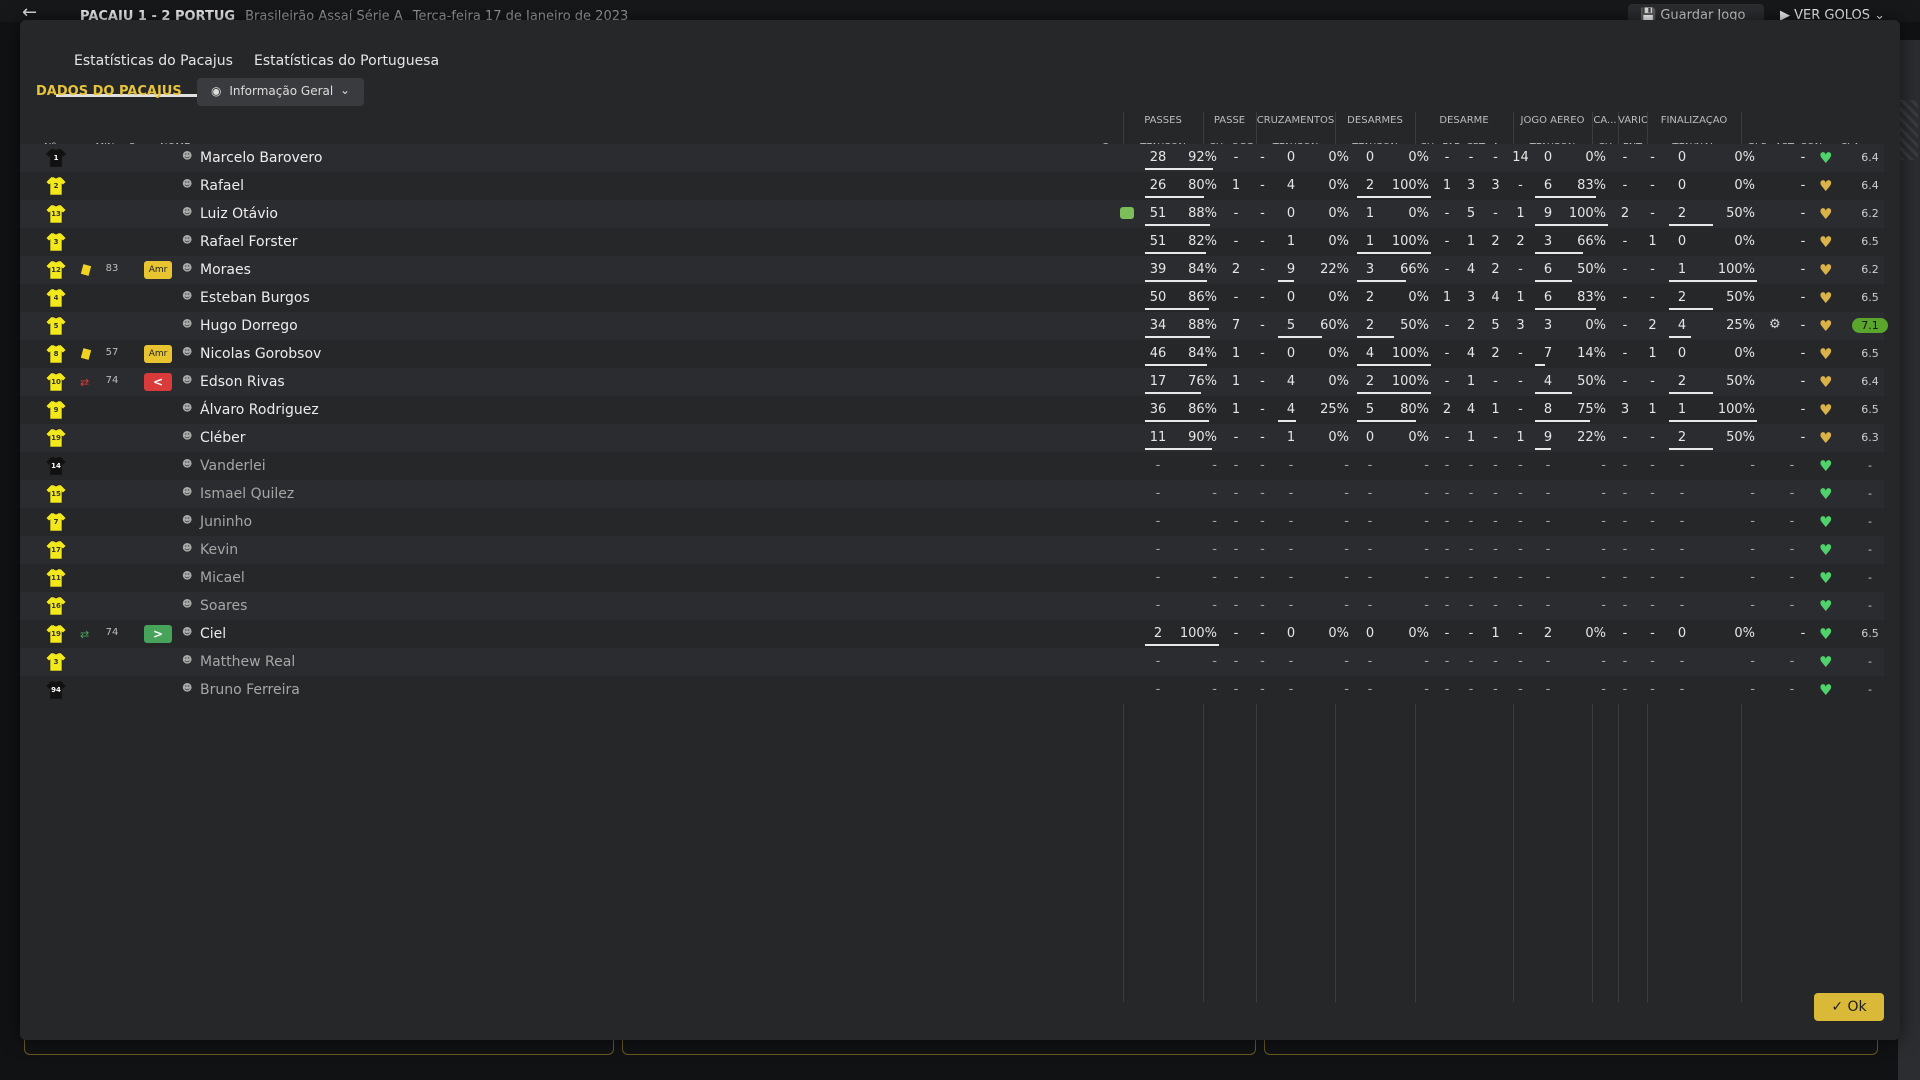  Describe the element at coordinates (1713, 281) in the screenshot. I see `shots-bar` at that location.